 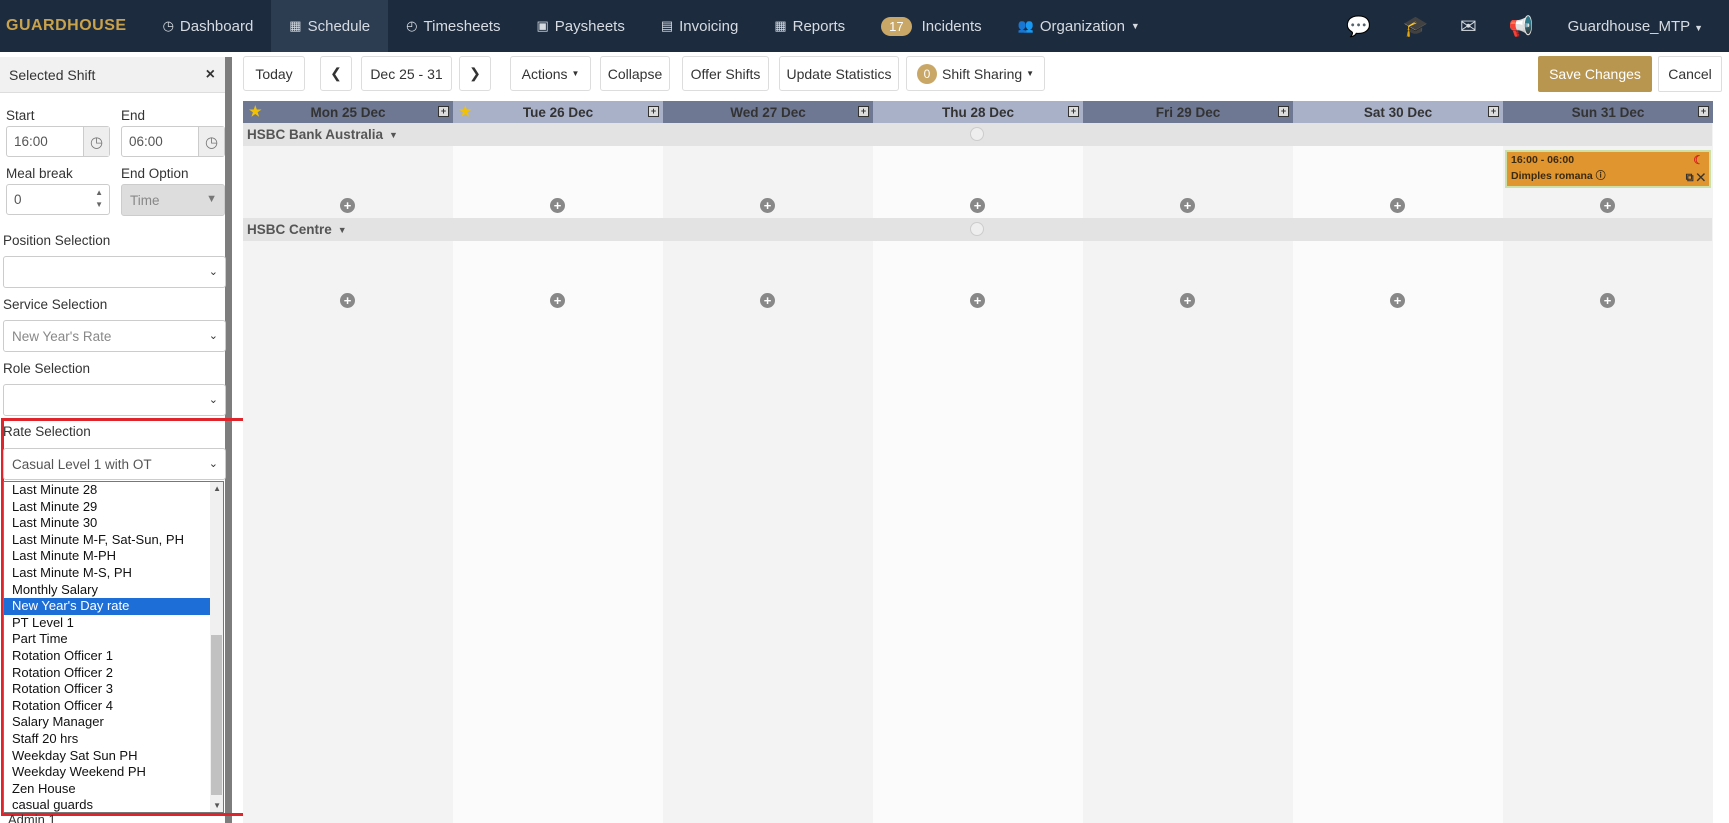 What do you see at coordinates (1358, 26) in the screenshot?
I see `chat-icon: 💬` at bounding box center [1358, 26].